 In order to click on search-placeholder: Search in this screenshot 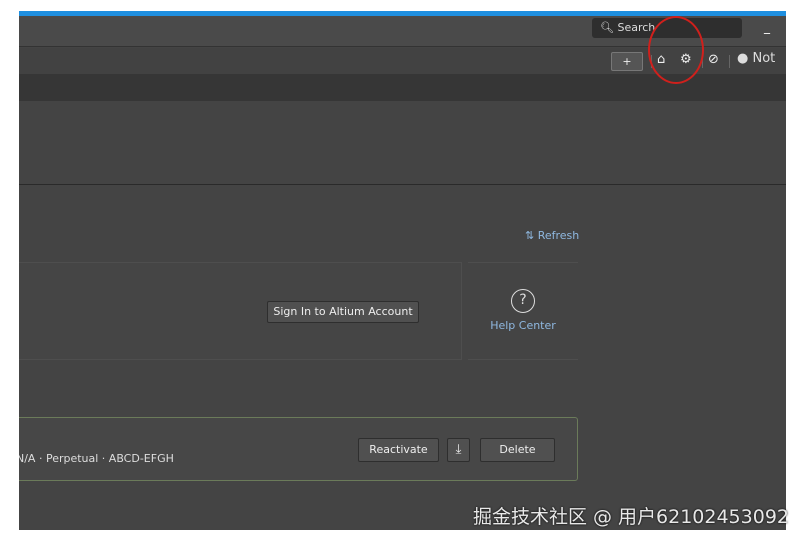, I will do `click(636, 27)`.